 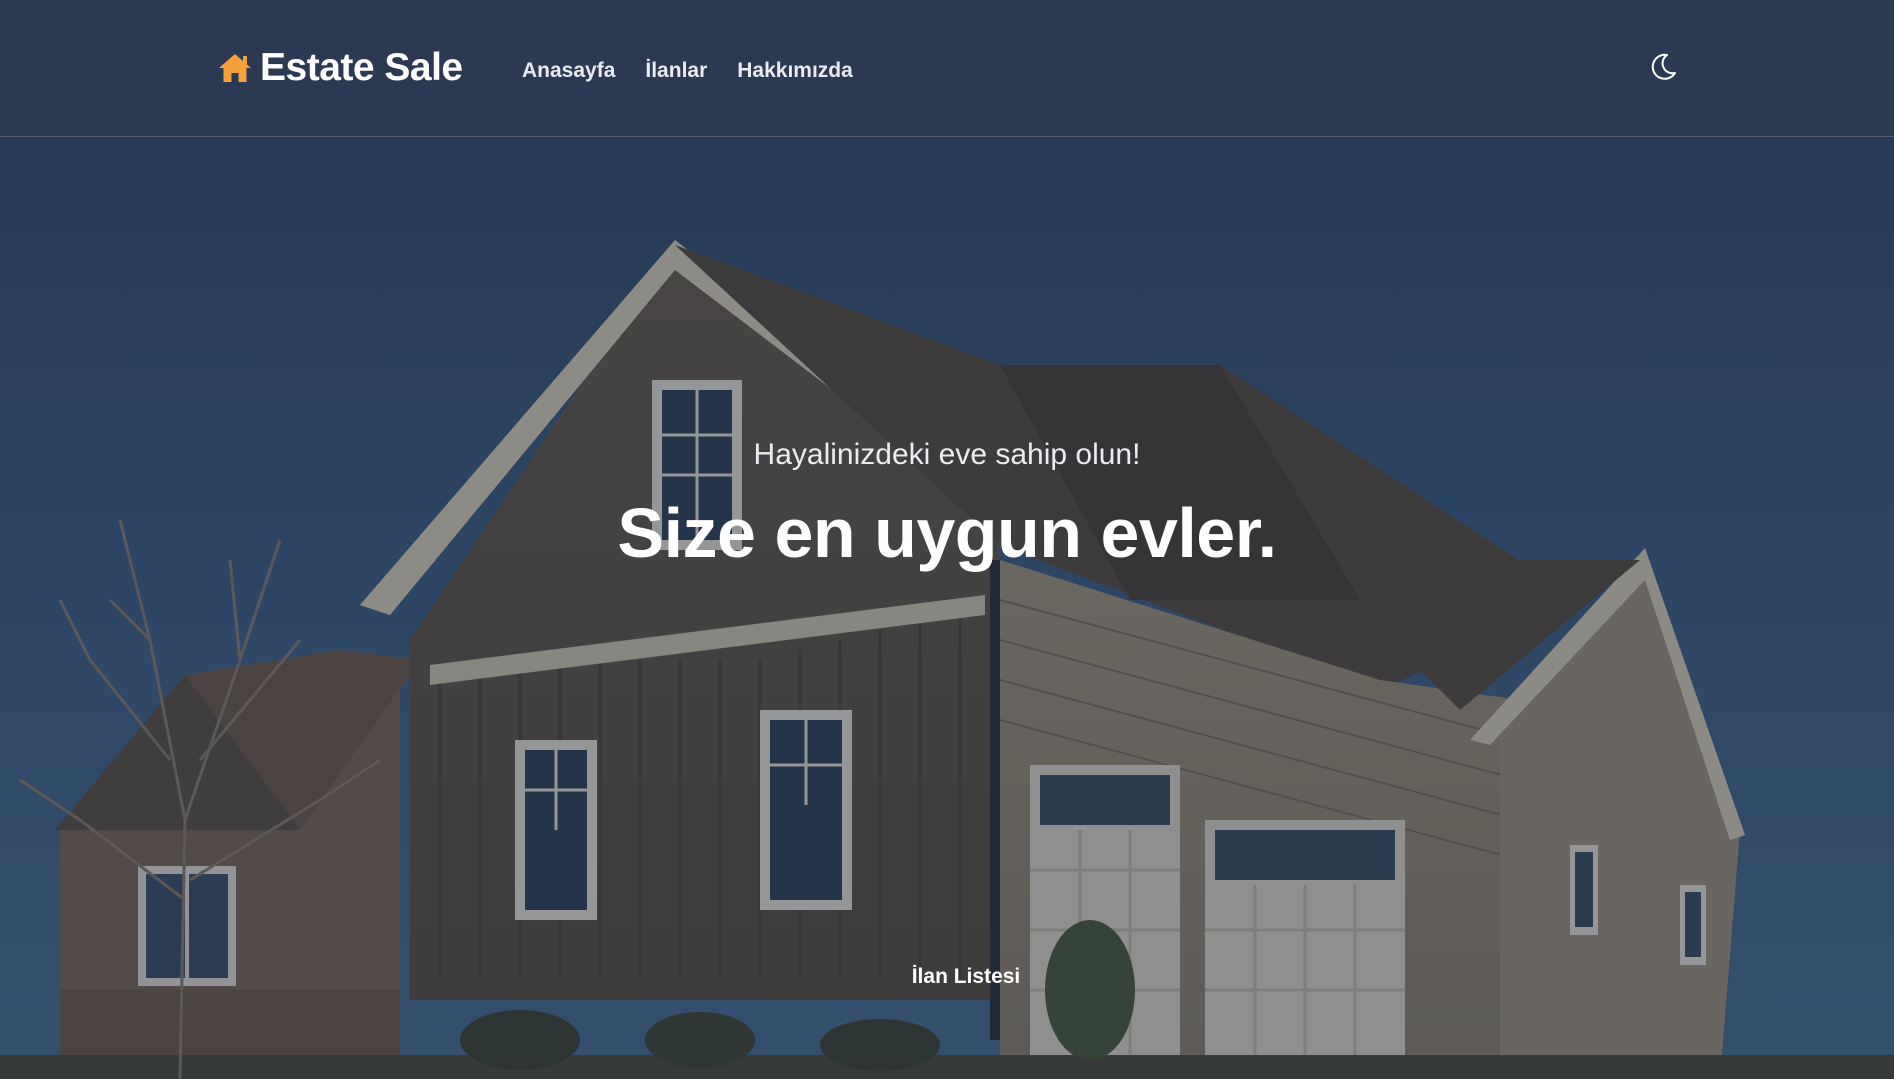 I want to click on nav-link-about: Hakkımızda, so click(x=795, y=70).